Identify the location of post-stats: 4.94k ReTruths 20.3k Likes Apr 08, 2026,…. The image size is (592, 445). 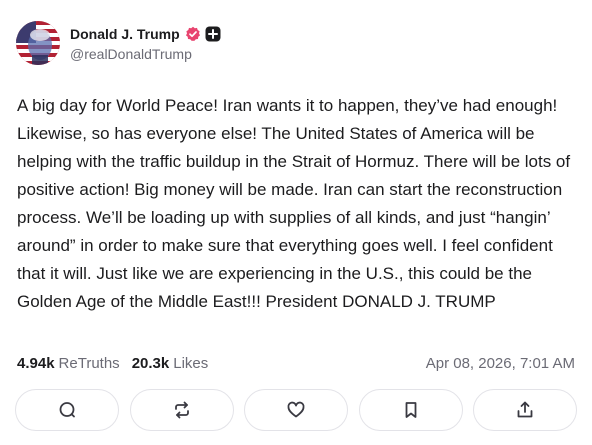
(296, 363).